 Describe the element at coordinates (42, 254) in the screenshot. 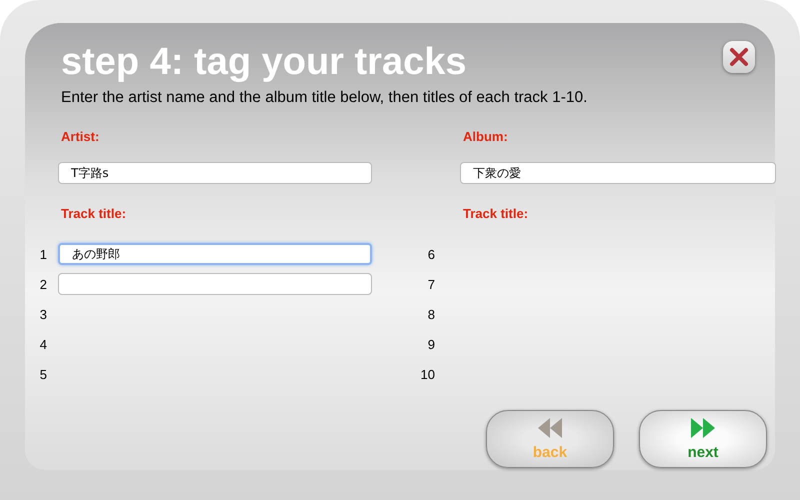

I see `track-number: 1` at that location.